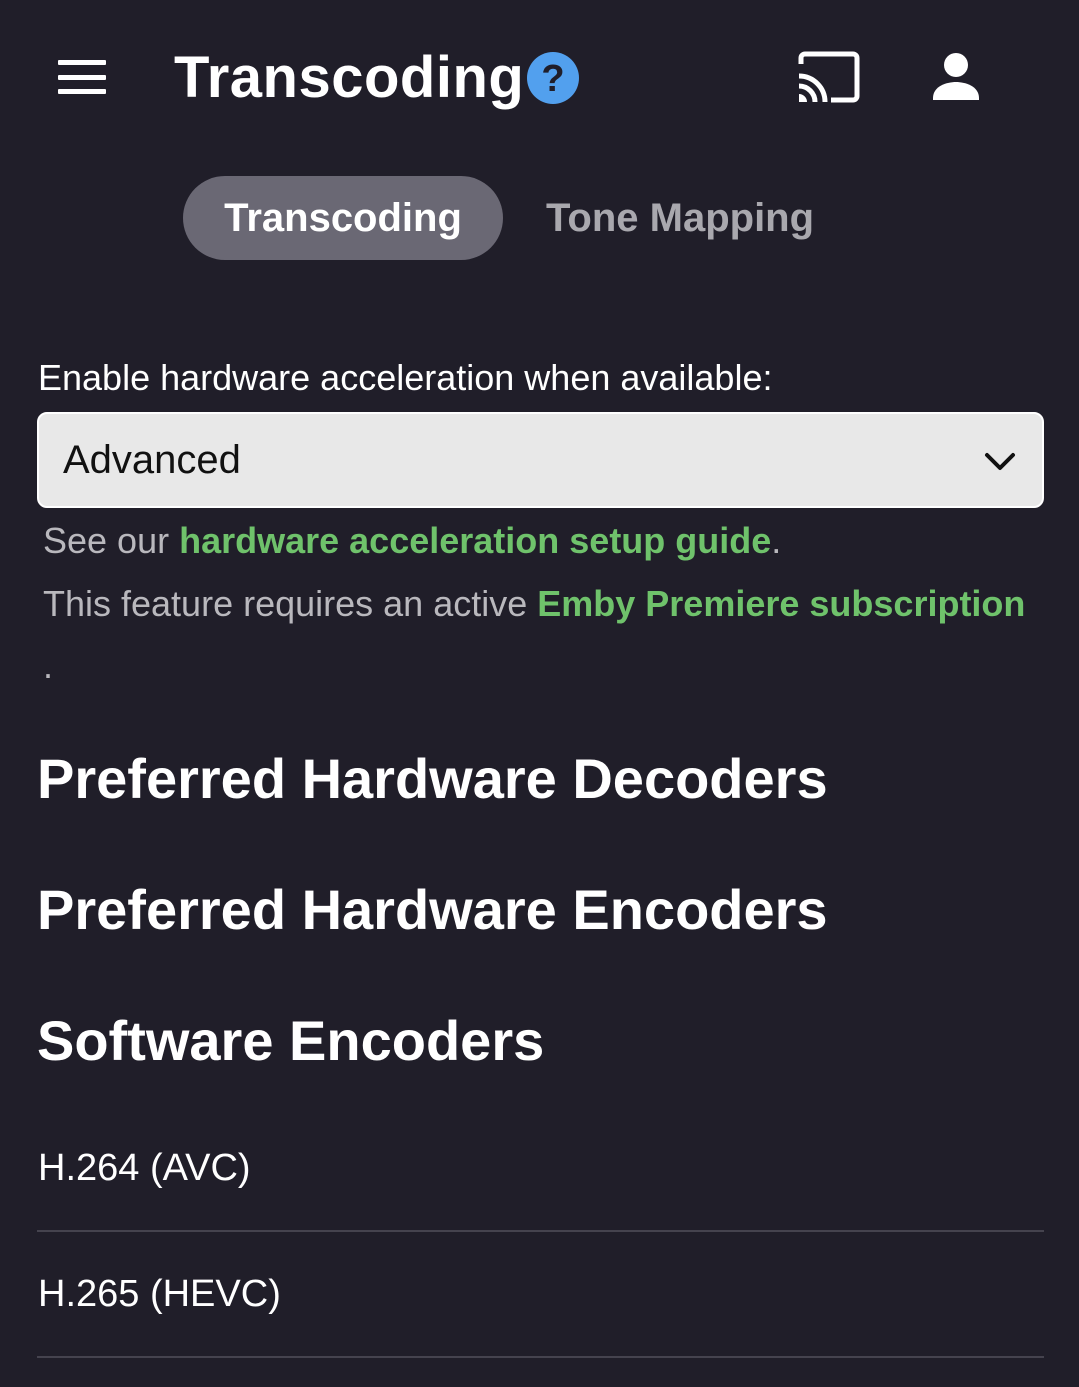  I want to click on hardware-acceleration-select: Advanced, so click(540, 460).